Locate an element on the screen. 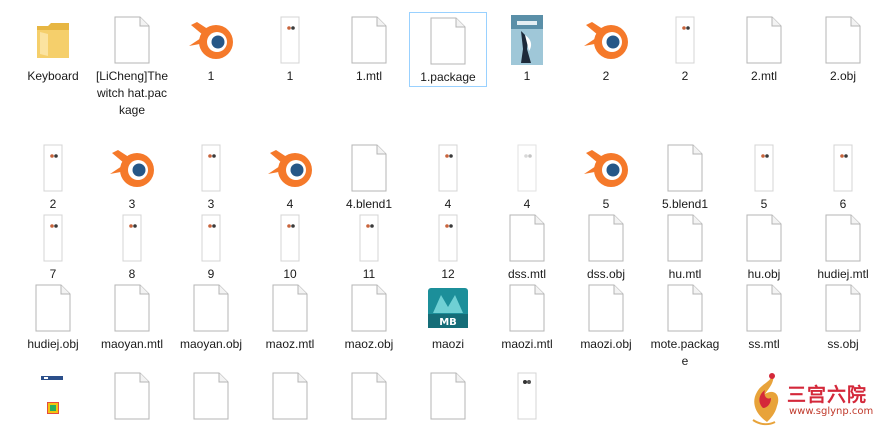 The width and height of the screenshot is (878, 429). file-label: 2 is located at coordinates (685, 76).